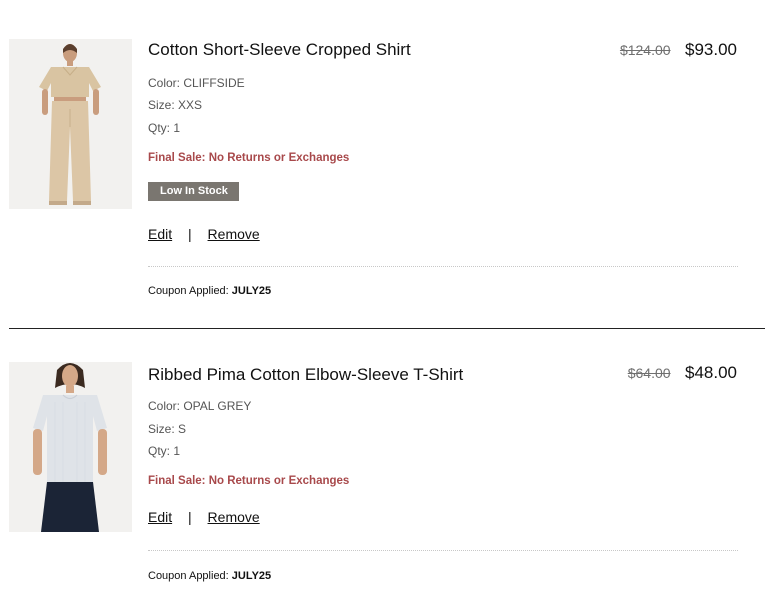  I want to click on product-title: Cotton Short-Sleeve Cropped Shirt, so click(279, 50).